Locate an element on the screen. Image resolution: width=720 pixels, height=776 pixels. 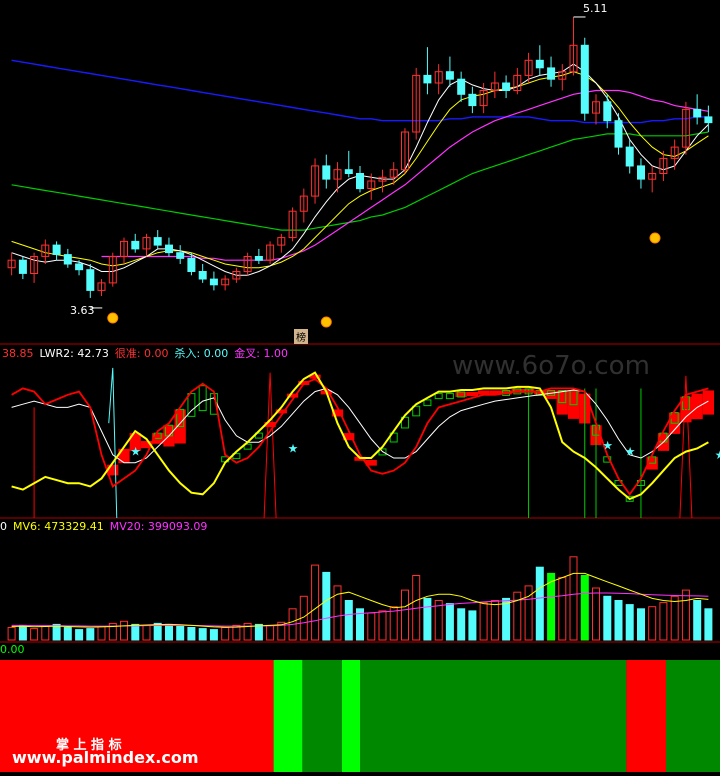
kdj-legend-item-2: 很准: 0.00 is located at coordinates (141, 353).